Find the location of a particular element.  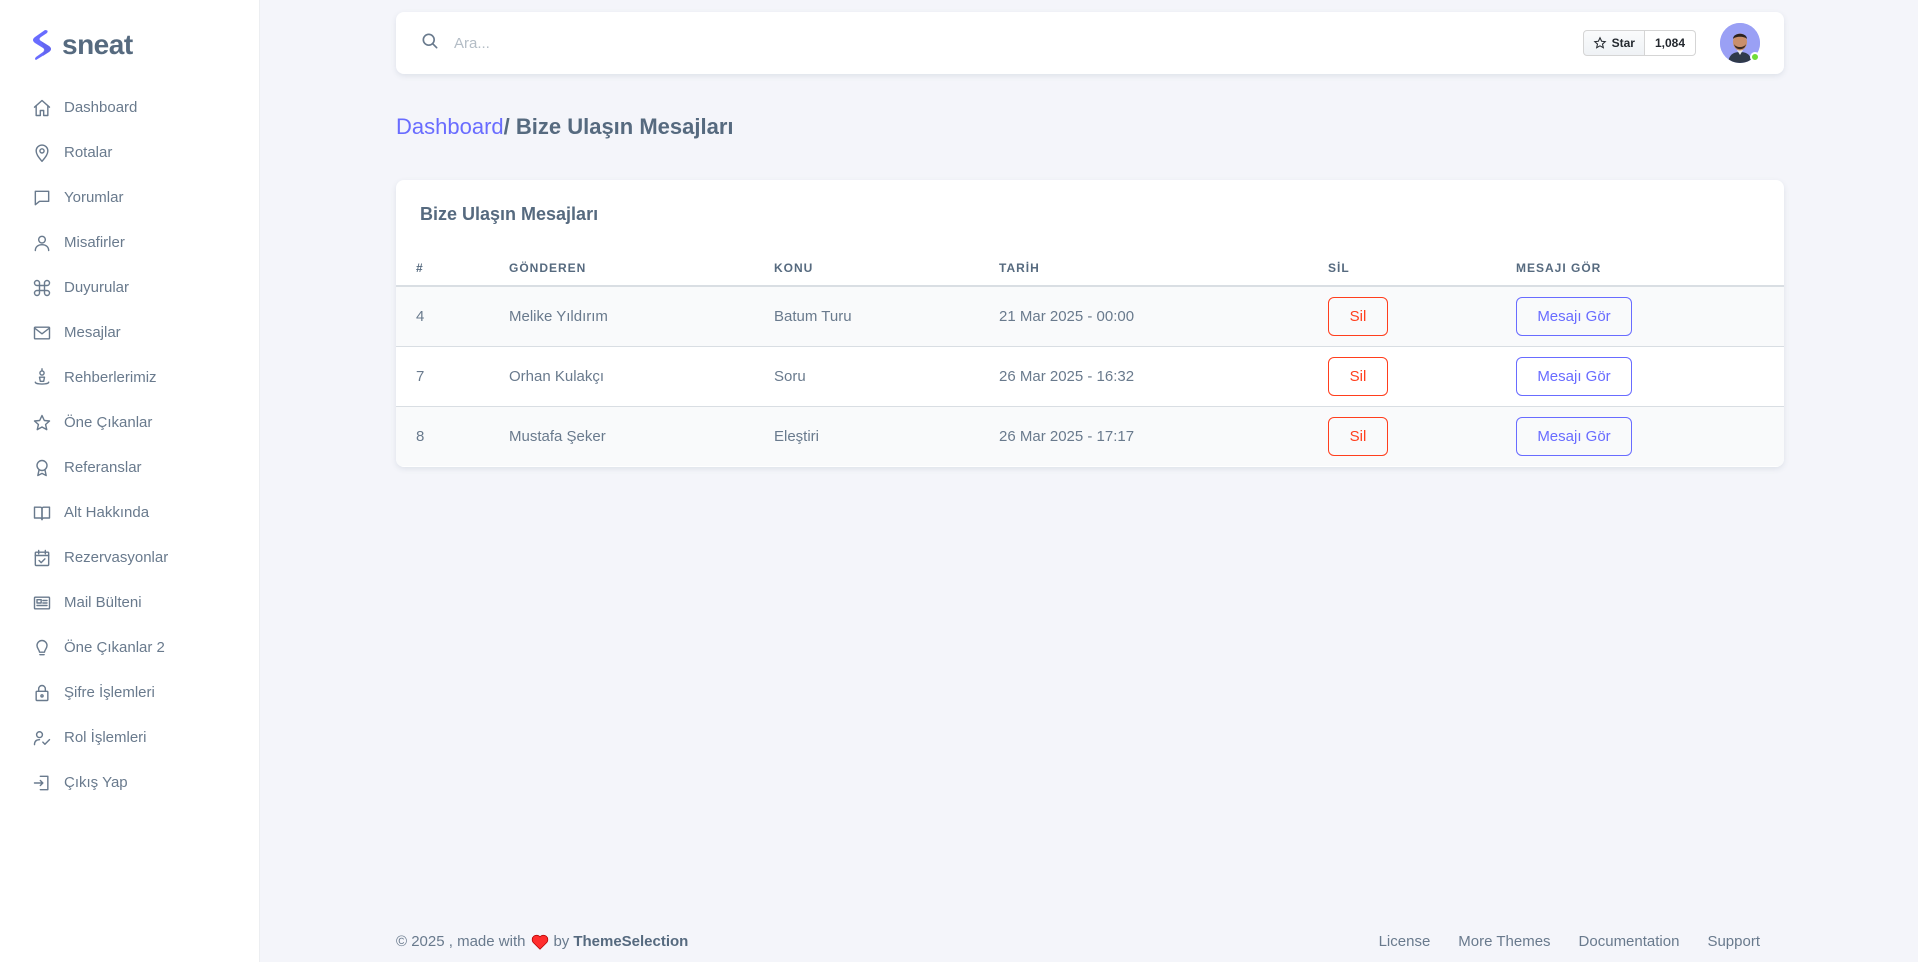

breadcrumb-dashboard-link: Dashboard is located at coordinates (450, 126).